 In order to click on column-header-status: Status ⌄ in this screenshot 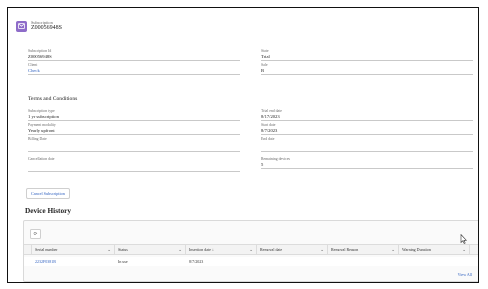, I will do `click(150, 249)`.